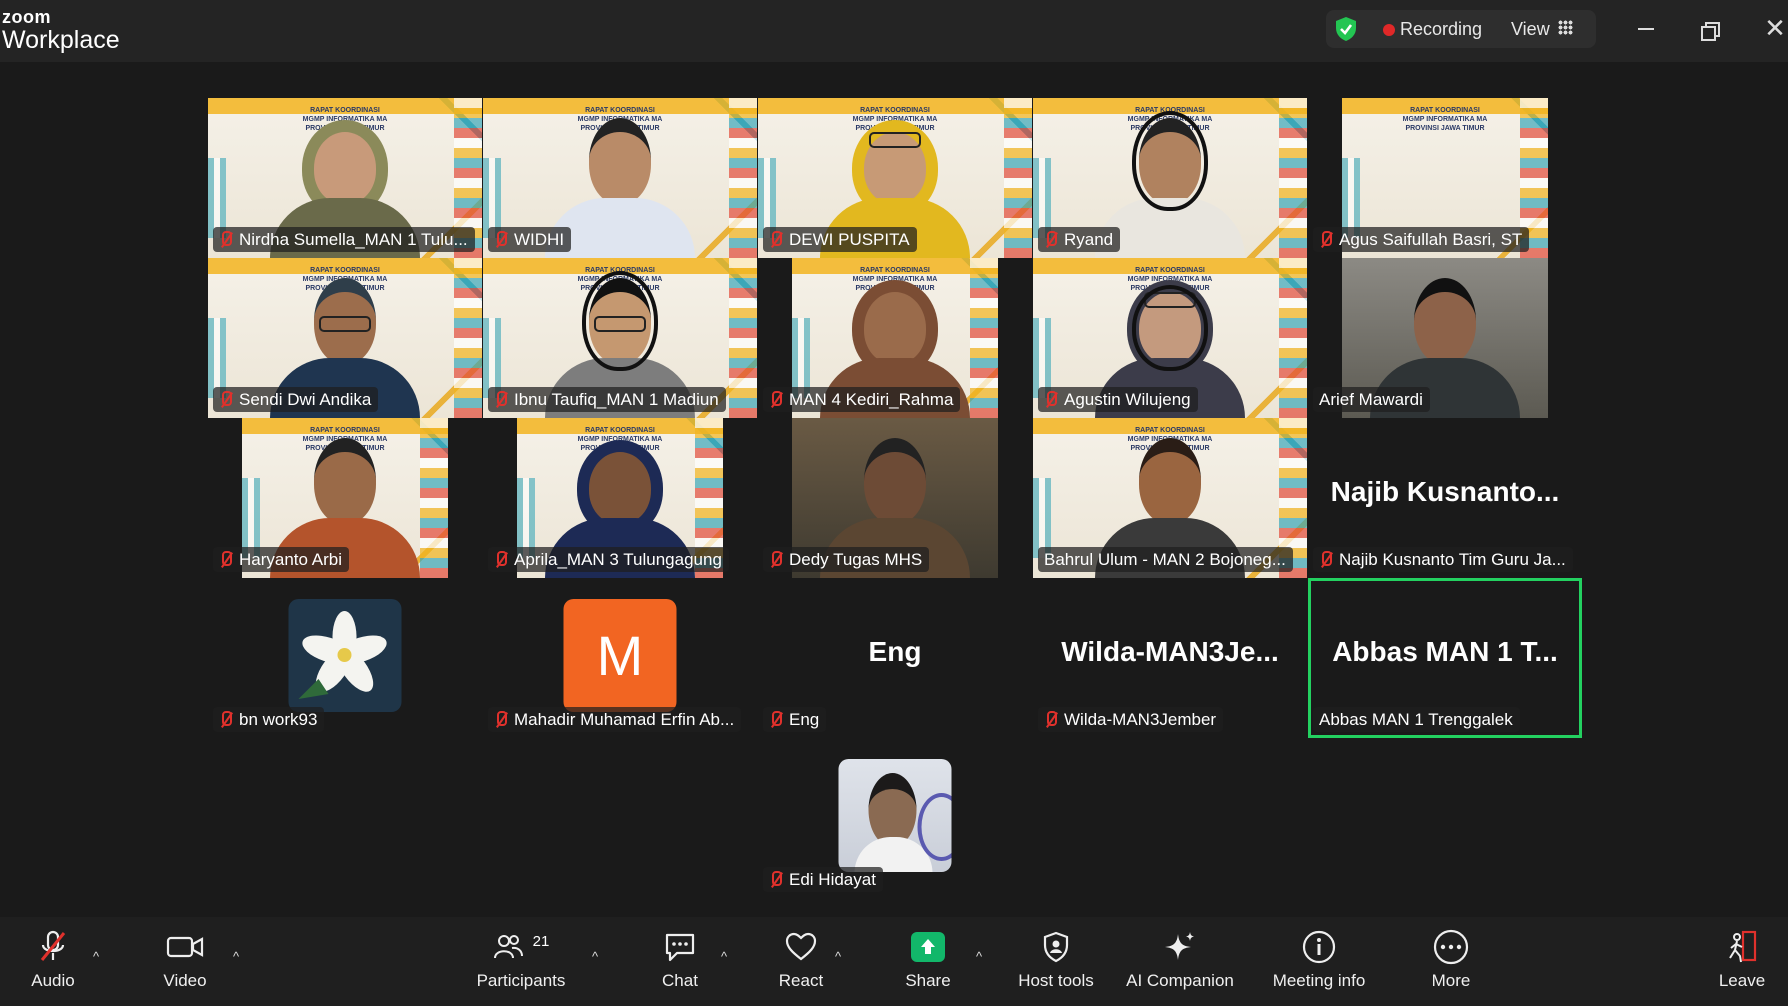  What do you see at coordinates (278, 719) in the screenshot?
I see `participant-name: bn work93` at bounding box center [278, 719].